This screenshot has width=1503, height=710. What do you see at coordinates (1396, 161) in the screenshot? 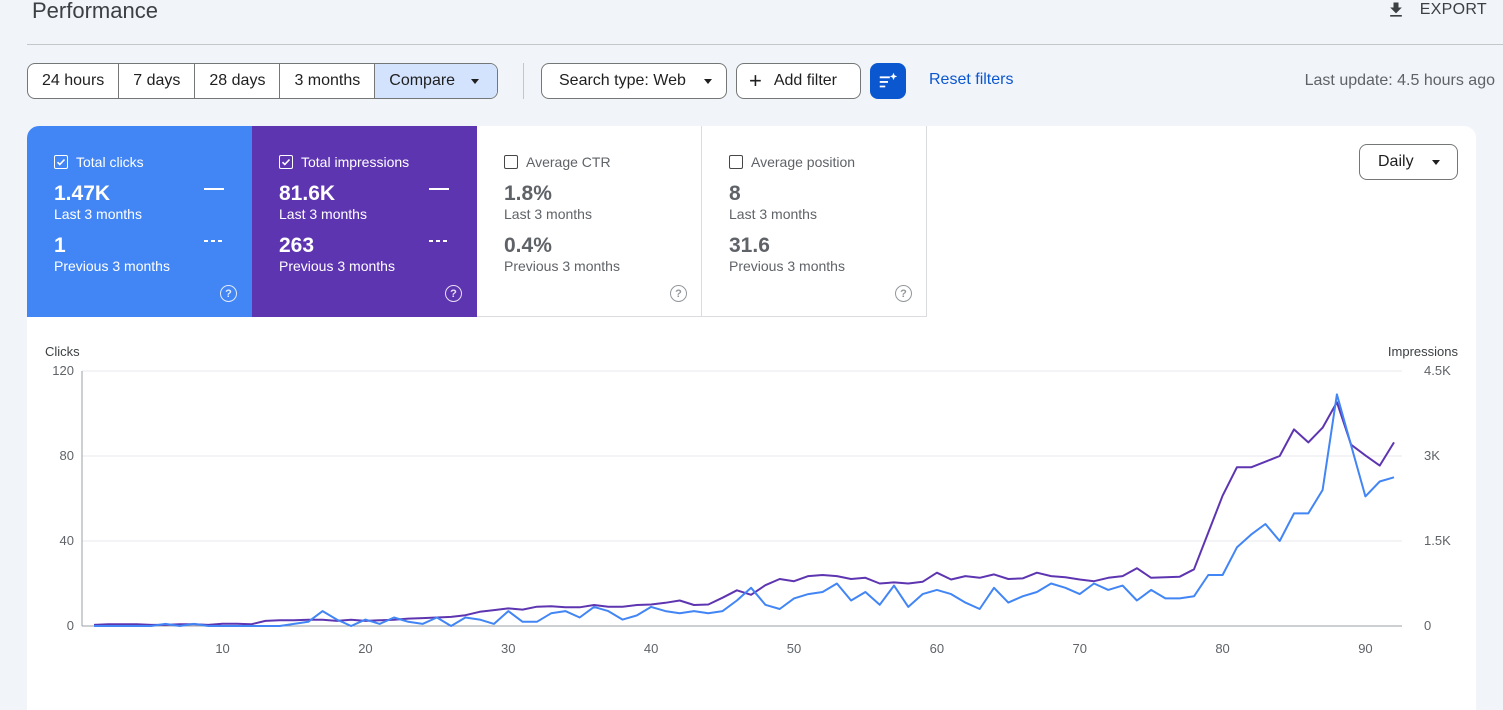
I see `granularity-label: Daily` at bounding box center [1396, 161].